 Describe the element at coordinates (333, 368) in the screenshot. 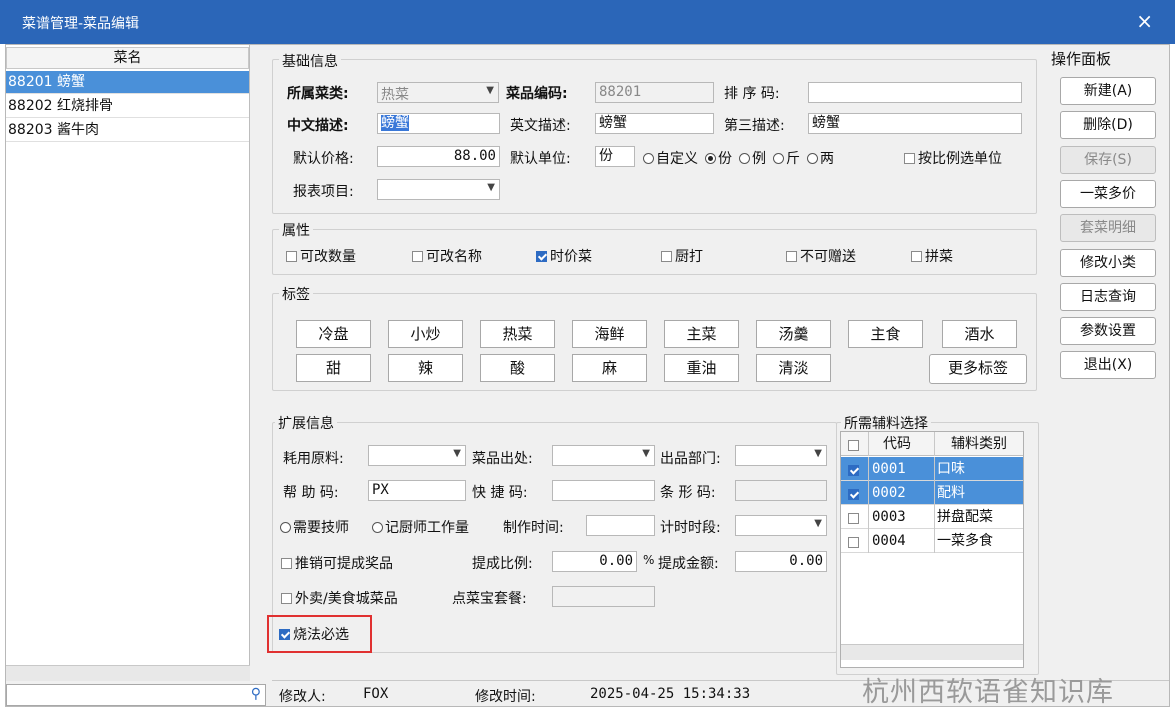

I see `tag-button: 甜` at that location.